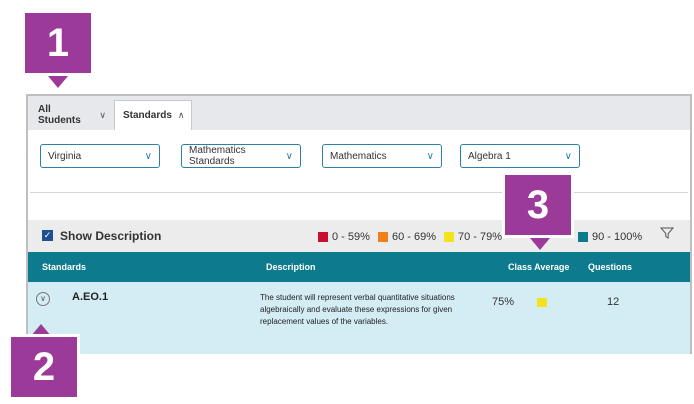  I want to click on column-header-description: Description, so click(291, 267).